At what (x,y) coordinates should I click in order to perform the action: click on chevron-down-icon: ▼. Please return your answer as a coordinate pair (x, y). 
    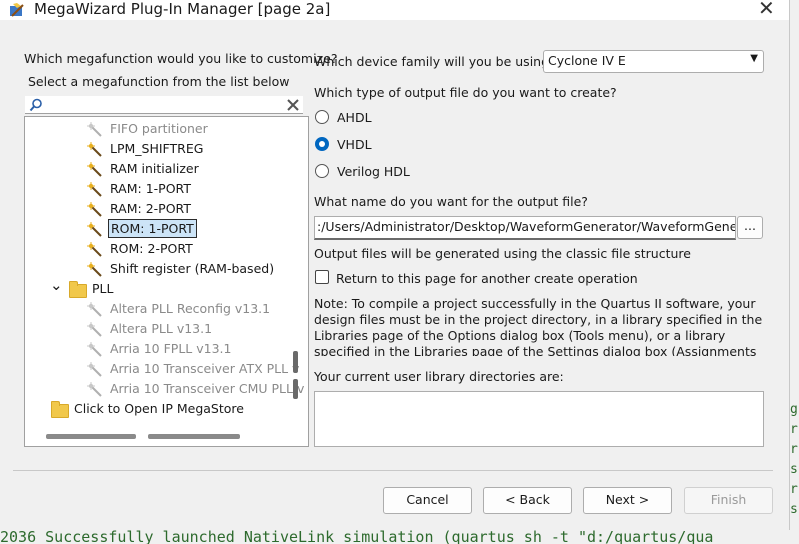
    Looking at the image, I should click on (754, 58).